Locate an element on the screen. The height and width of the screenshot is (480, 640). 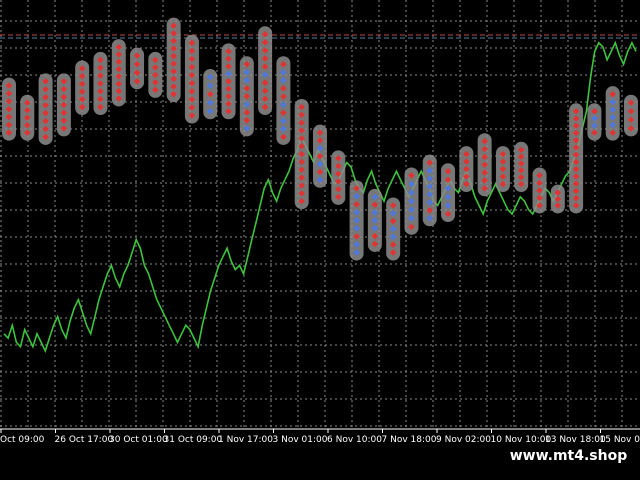
x-tick-label: 6 Nov 10:00 is located at coordinates (354, 440).